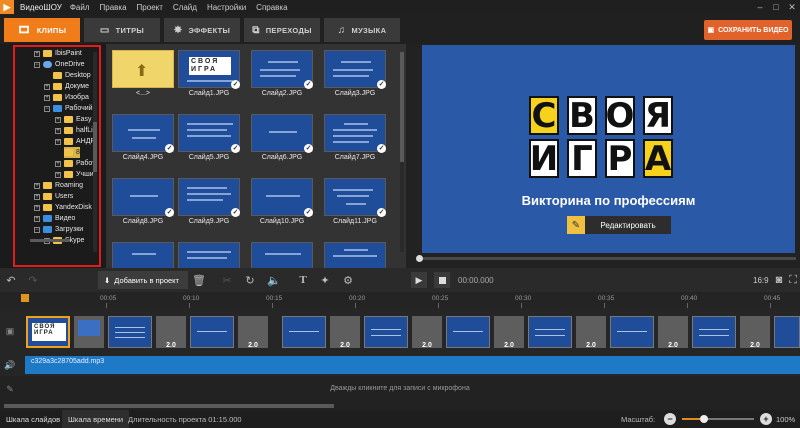  What do you see at coordinates (11, 280) in the screenshot?
I see `undo-icon: ↶` at bounding box center [11, 280].